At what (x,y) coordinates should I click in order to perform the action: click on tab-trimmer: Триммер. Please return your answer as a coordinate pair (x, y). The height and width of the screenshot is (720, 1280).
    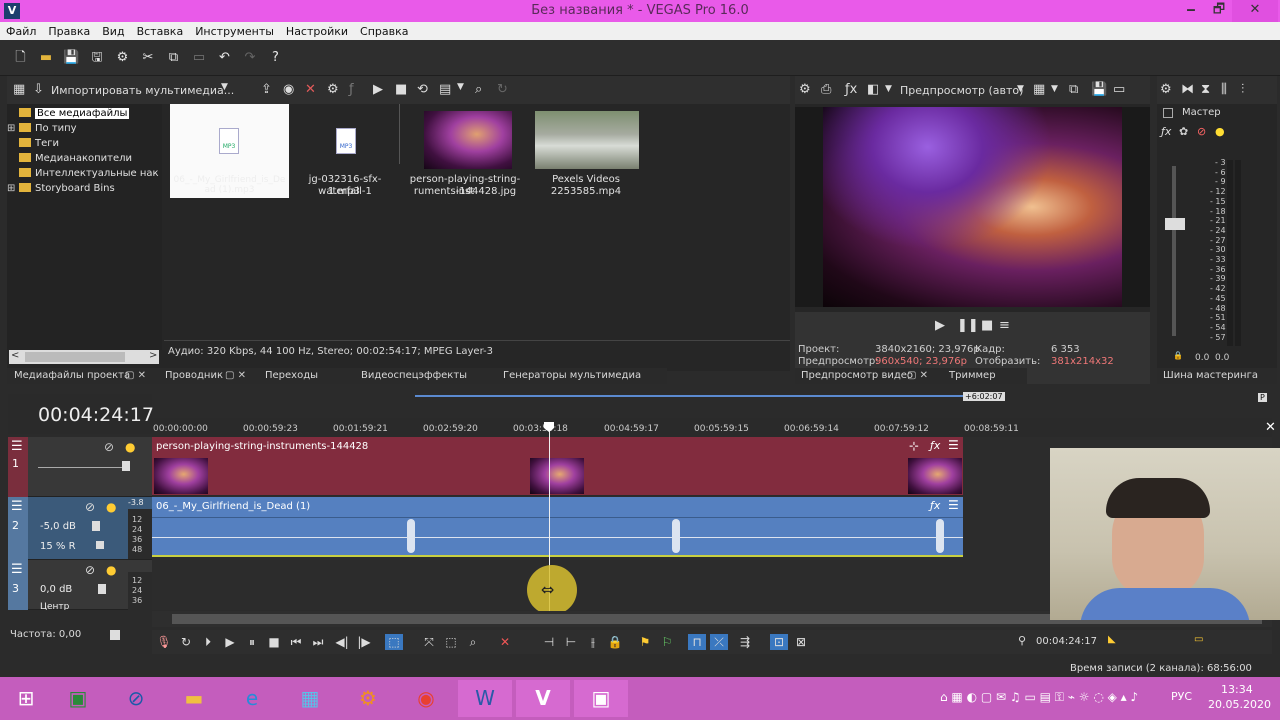
    Looking at the image, I should click on (972, 375).